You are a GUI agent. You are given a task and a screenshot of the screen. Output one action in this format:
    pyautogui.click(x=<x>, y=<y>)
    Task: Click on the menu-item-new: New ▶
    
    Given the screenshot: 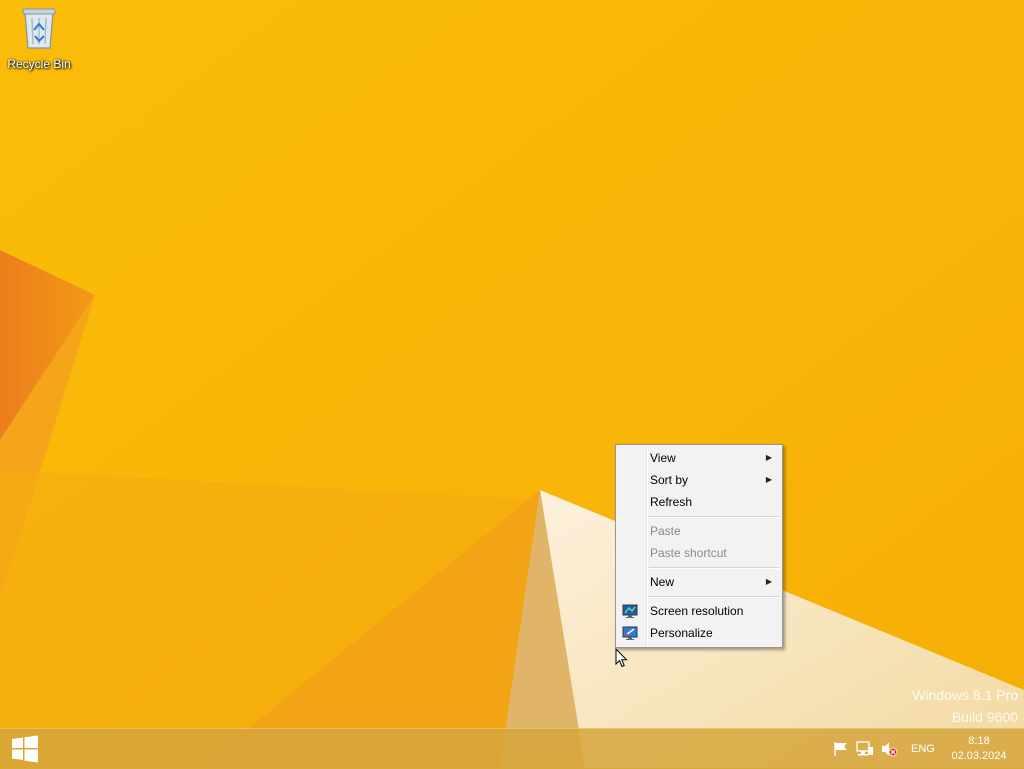 What is the action you would take?
    pyautogui.click(x=699, y=582)
    